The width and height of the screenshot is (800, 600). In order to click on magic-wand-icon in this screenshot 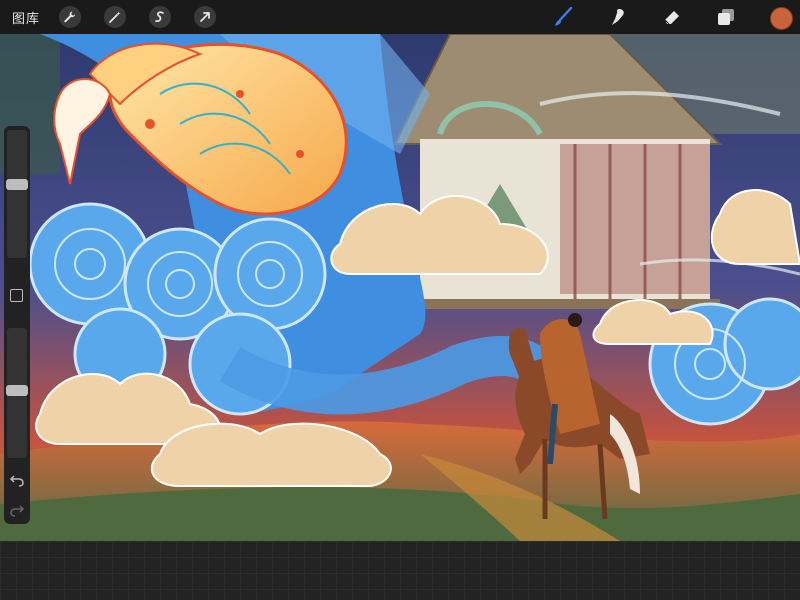, I will do `click(115, 17)`.